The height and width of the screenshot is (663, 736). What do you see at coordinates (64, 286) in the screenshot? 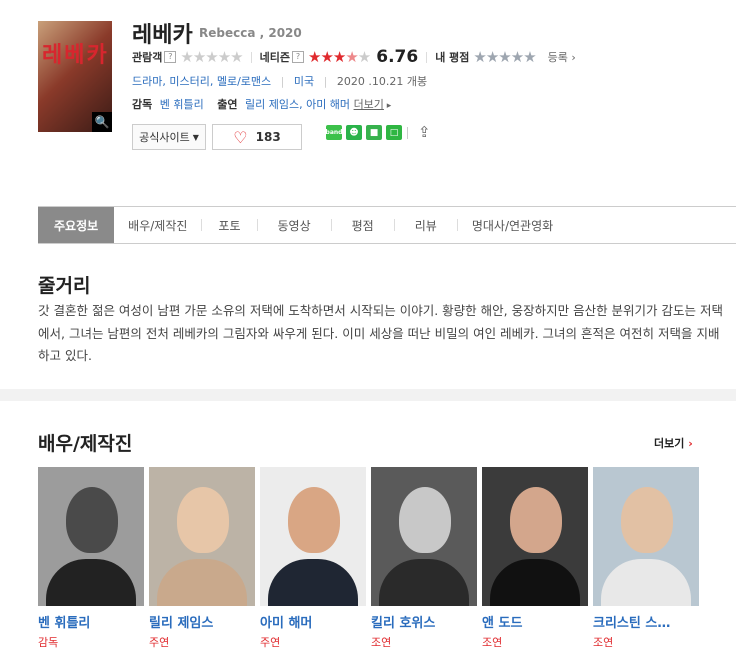
I see `synopsis-heading: 줄거리` at bounding box center [64, 286].